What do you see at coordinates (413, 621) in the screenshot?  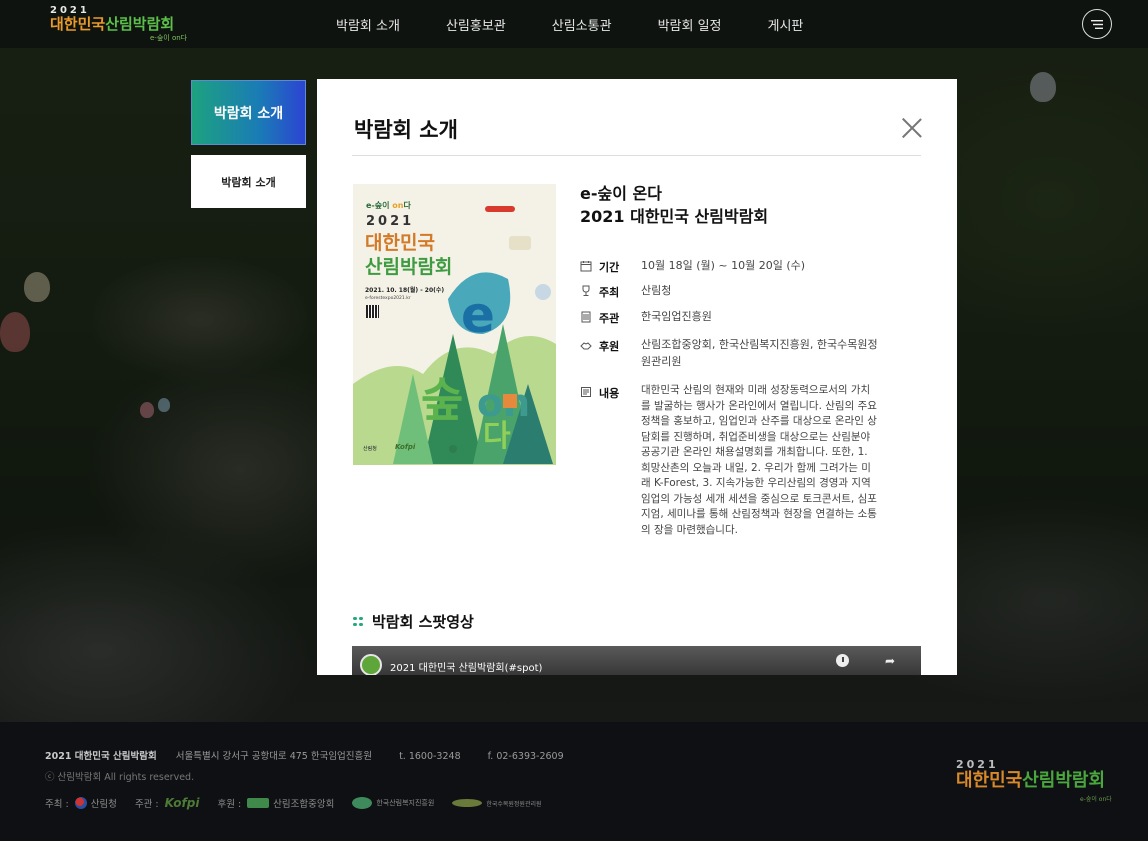 I see `spot-video-heading: 박람회 스팟영상` at bounding box center [413, 621].